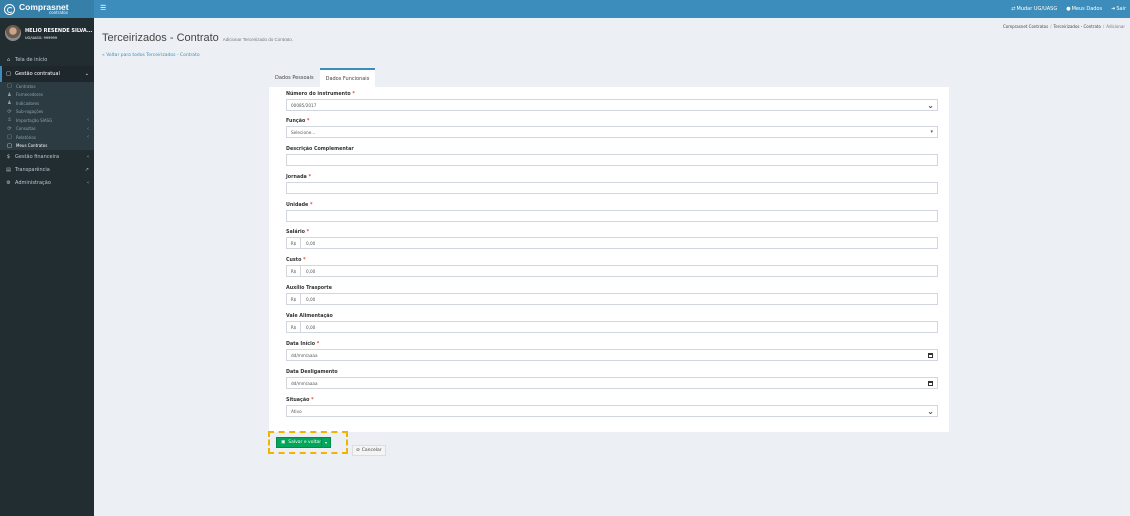  What do you see at coordinates (1087, 9) in the screenshot?
I see `meus-dados-label: Meus Dados` at bounding box center [1087, 9].